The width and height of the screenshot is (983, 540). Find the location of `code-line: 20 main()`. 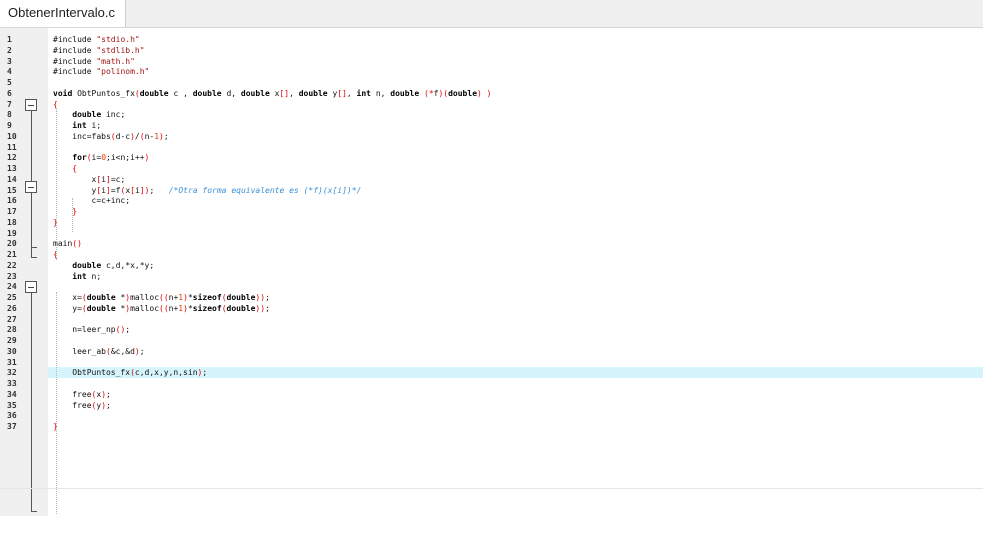

code-line: 20 main() is located at coordinates (491, 244).